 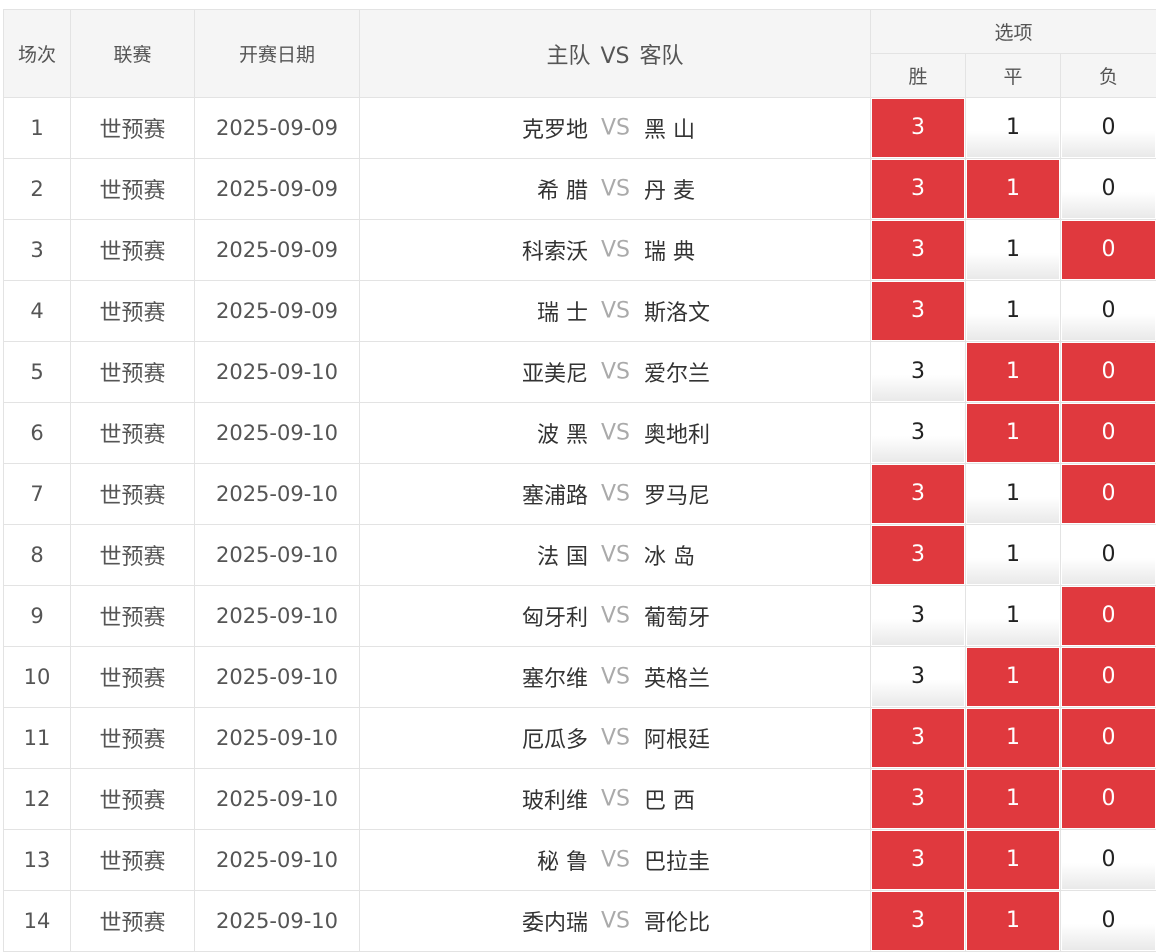 I want to click on table-row: 5 世预赛 2025-09-10 亚美尼 VS 爱尔兰 3 1 0, so click(x=579, y=372).